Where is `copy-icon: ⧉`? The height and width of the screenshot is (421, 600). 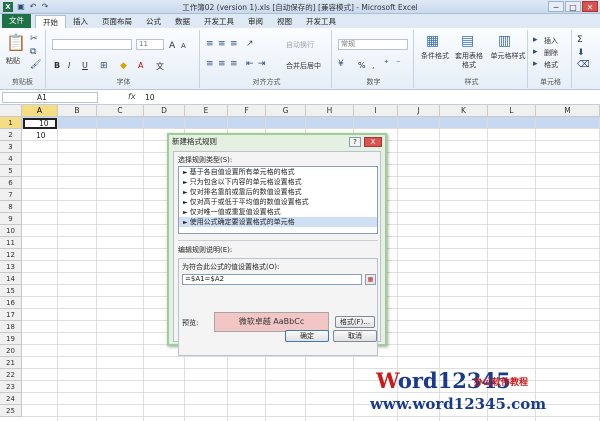
copy-icon: ⧉ is located at coordinates (33, 52).